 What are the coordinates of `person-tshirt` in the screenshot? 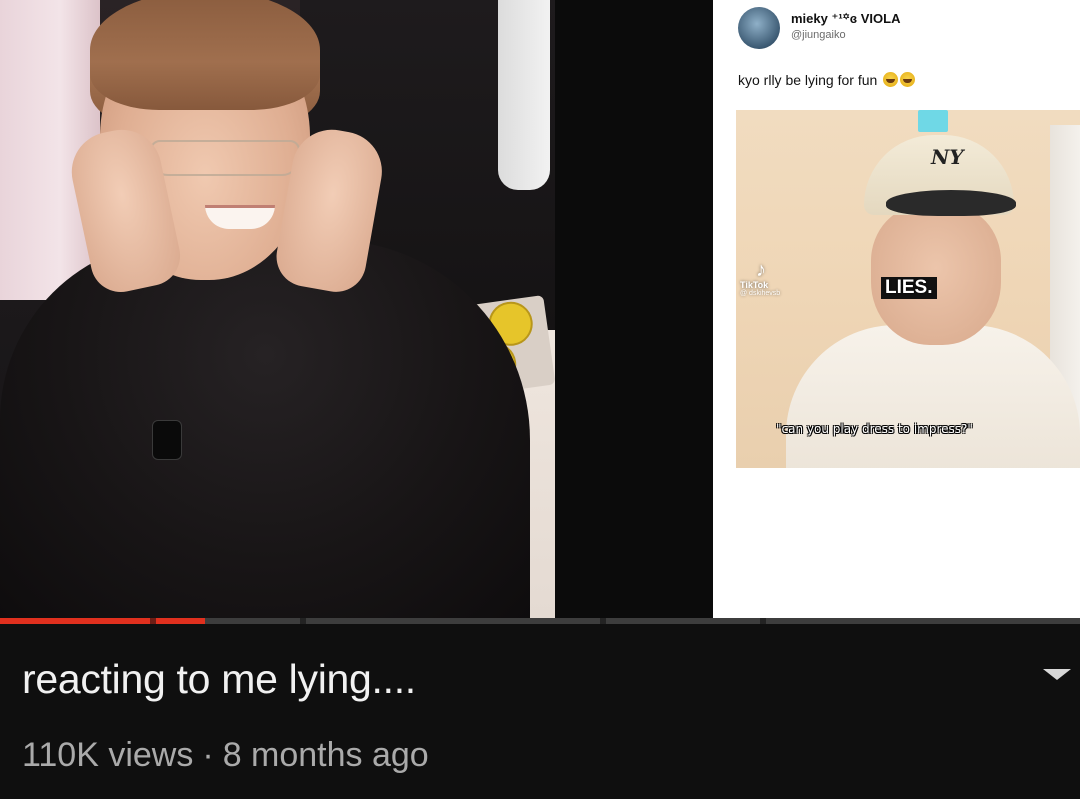 It's located at (933, 396).